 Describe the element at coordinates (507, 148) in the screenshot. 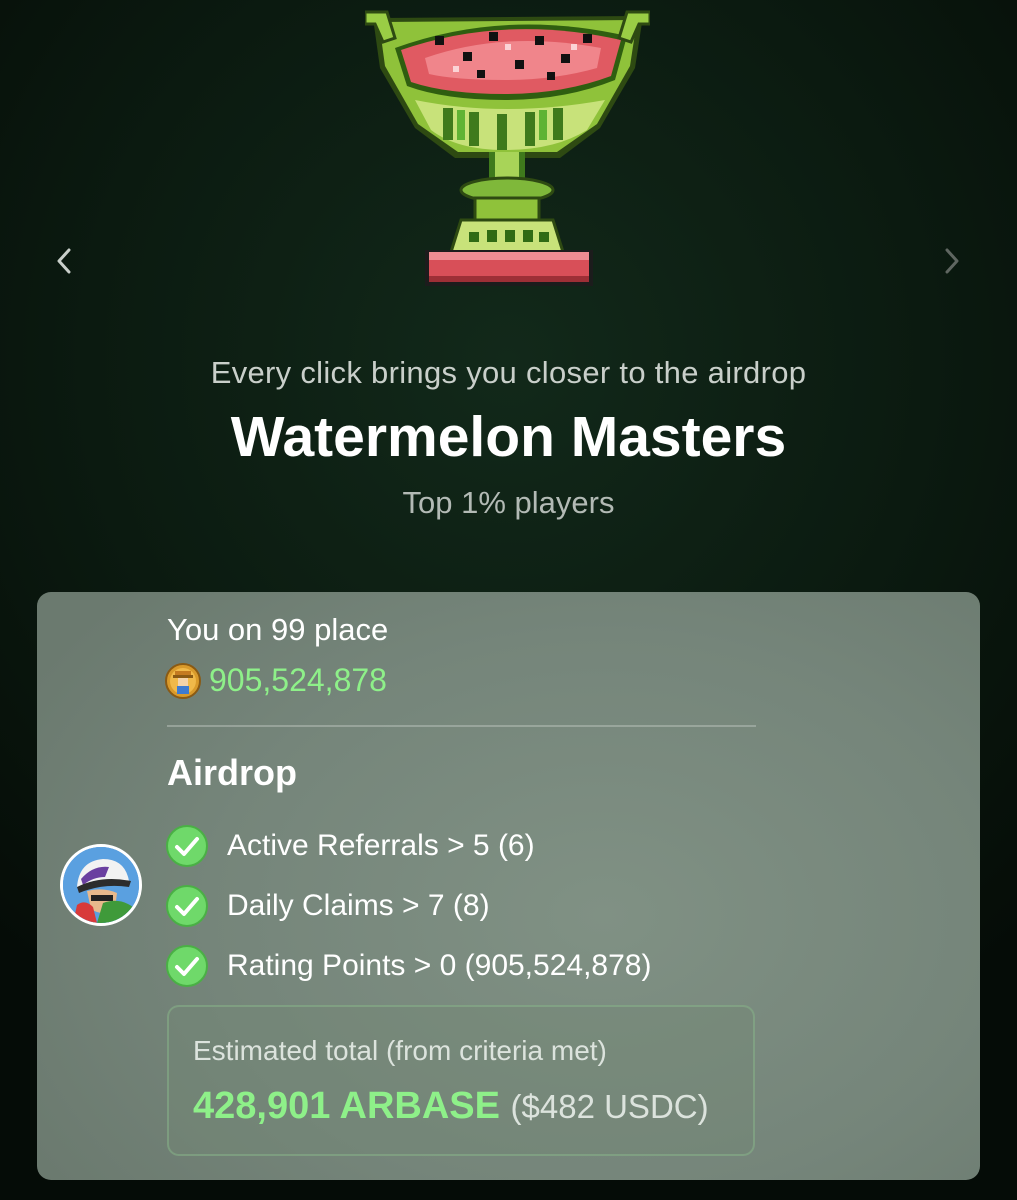

I see `watermelon-trophy-icon` at that location.